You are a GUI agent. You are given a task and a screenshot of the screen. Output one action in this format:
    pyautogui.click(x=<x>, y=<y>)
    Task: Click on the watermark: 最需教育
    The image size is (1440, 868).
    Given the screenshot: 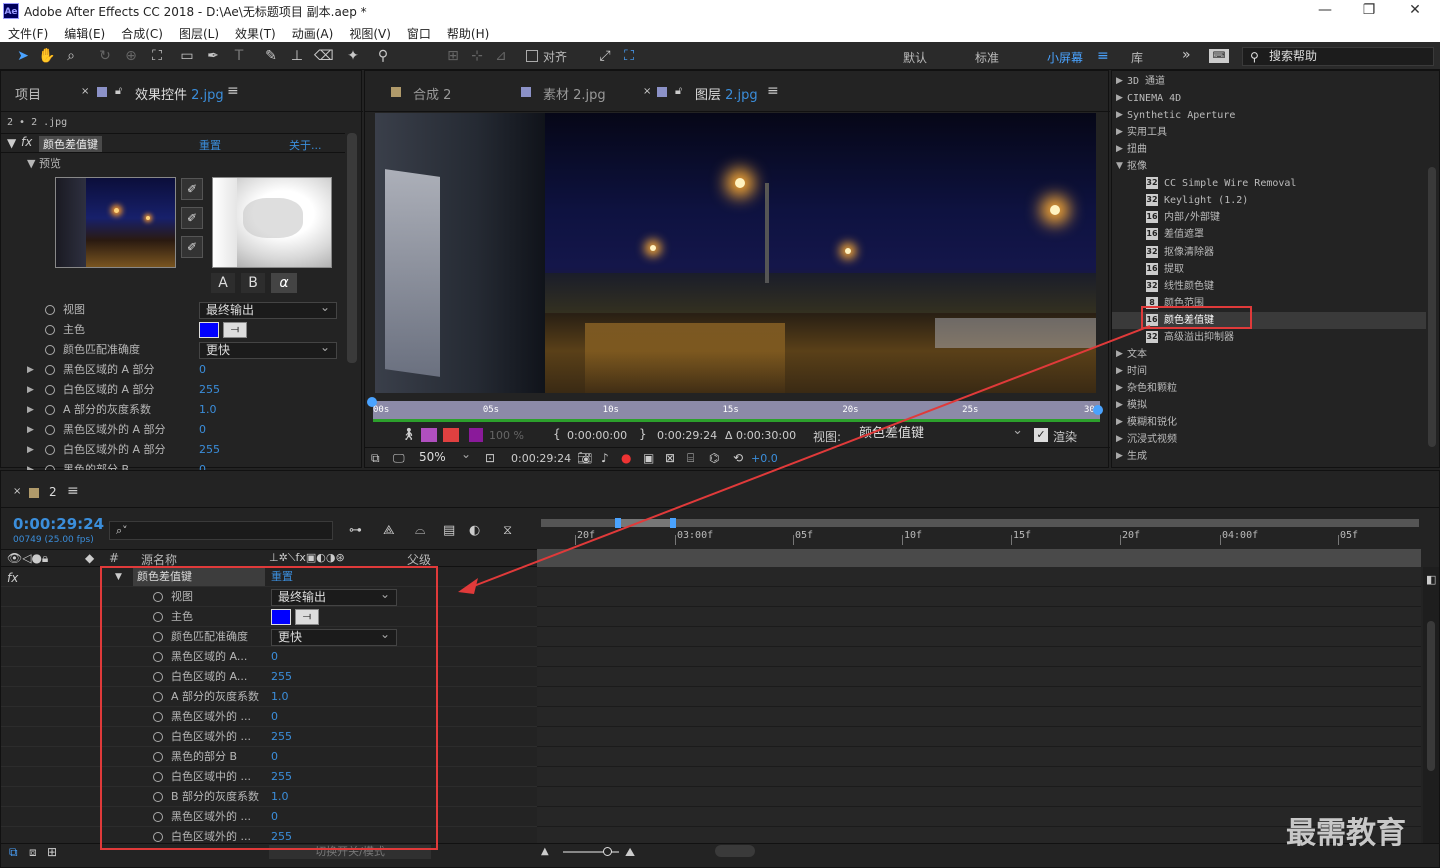 What is the action you would take?
    pyautogui.click(x=1346, y=833)
    